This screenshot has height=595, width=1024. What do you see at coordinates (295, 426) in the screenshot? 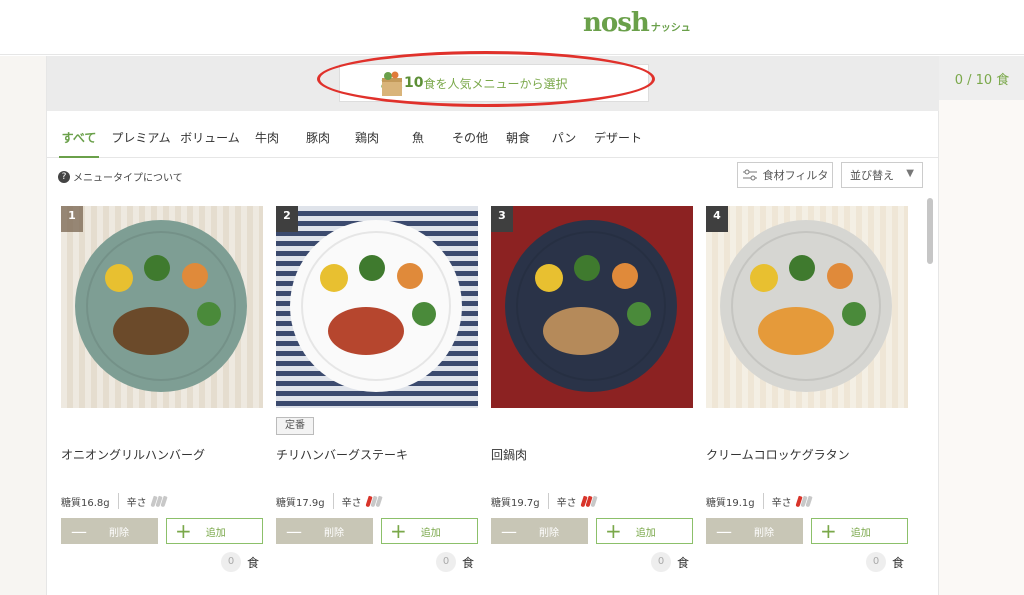
I see `standard-tag: 定番` at bounding box center [295, 426].